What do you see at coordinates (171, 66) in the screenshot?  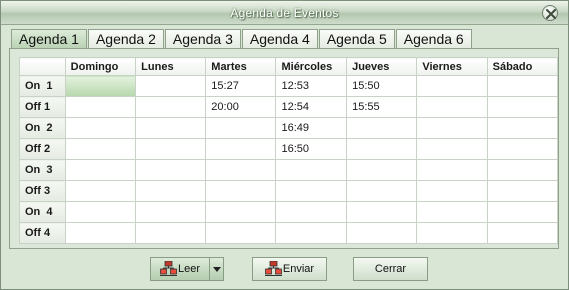 I see `column-header: Lunes` at bounding box center [171, 66].